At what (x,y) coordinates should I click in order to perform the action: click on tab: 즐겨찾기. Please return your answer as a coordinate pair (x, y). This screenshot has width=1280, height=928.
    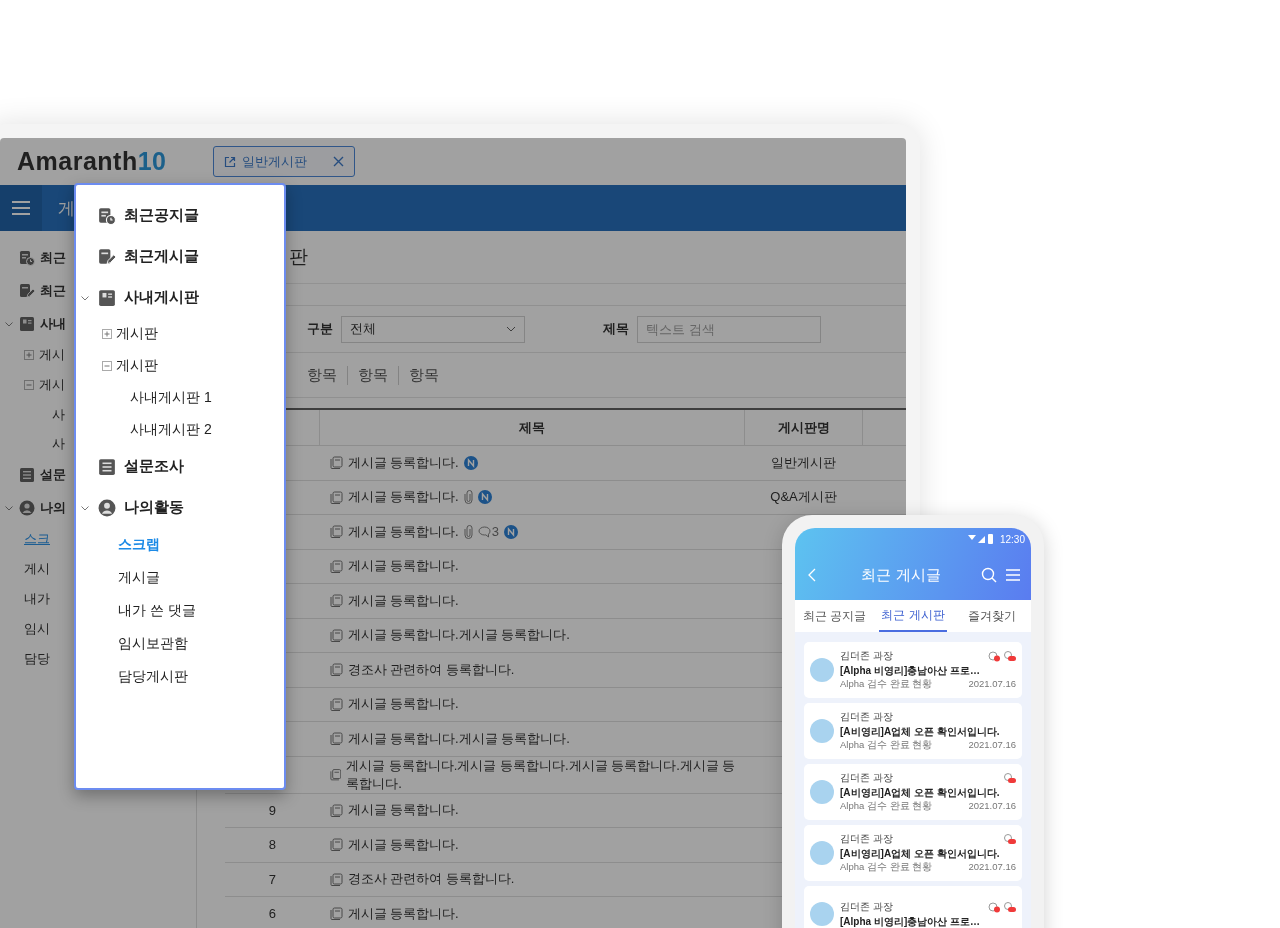
    Looking at the image, I should click on (991, 616).